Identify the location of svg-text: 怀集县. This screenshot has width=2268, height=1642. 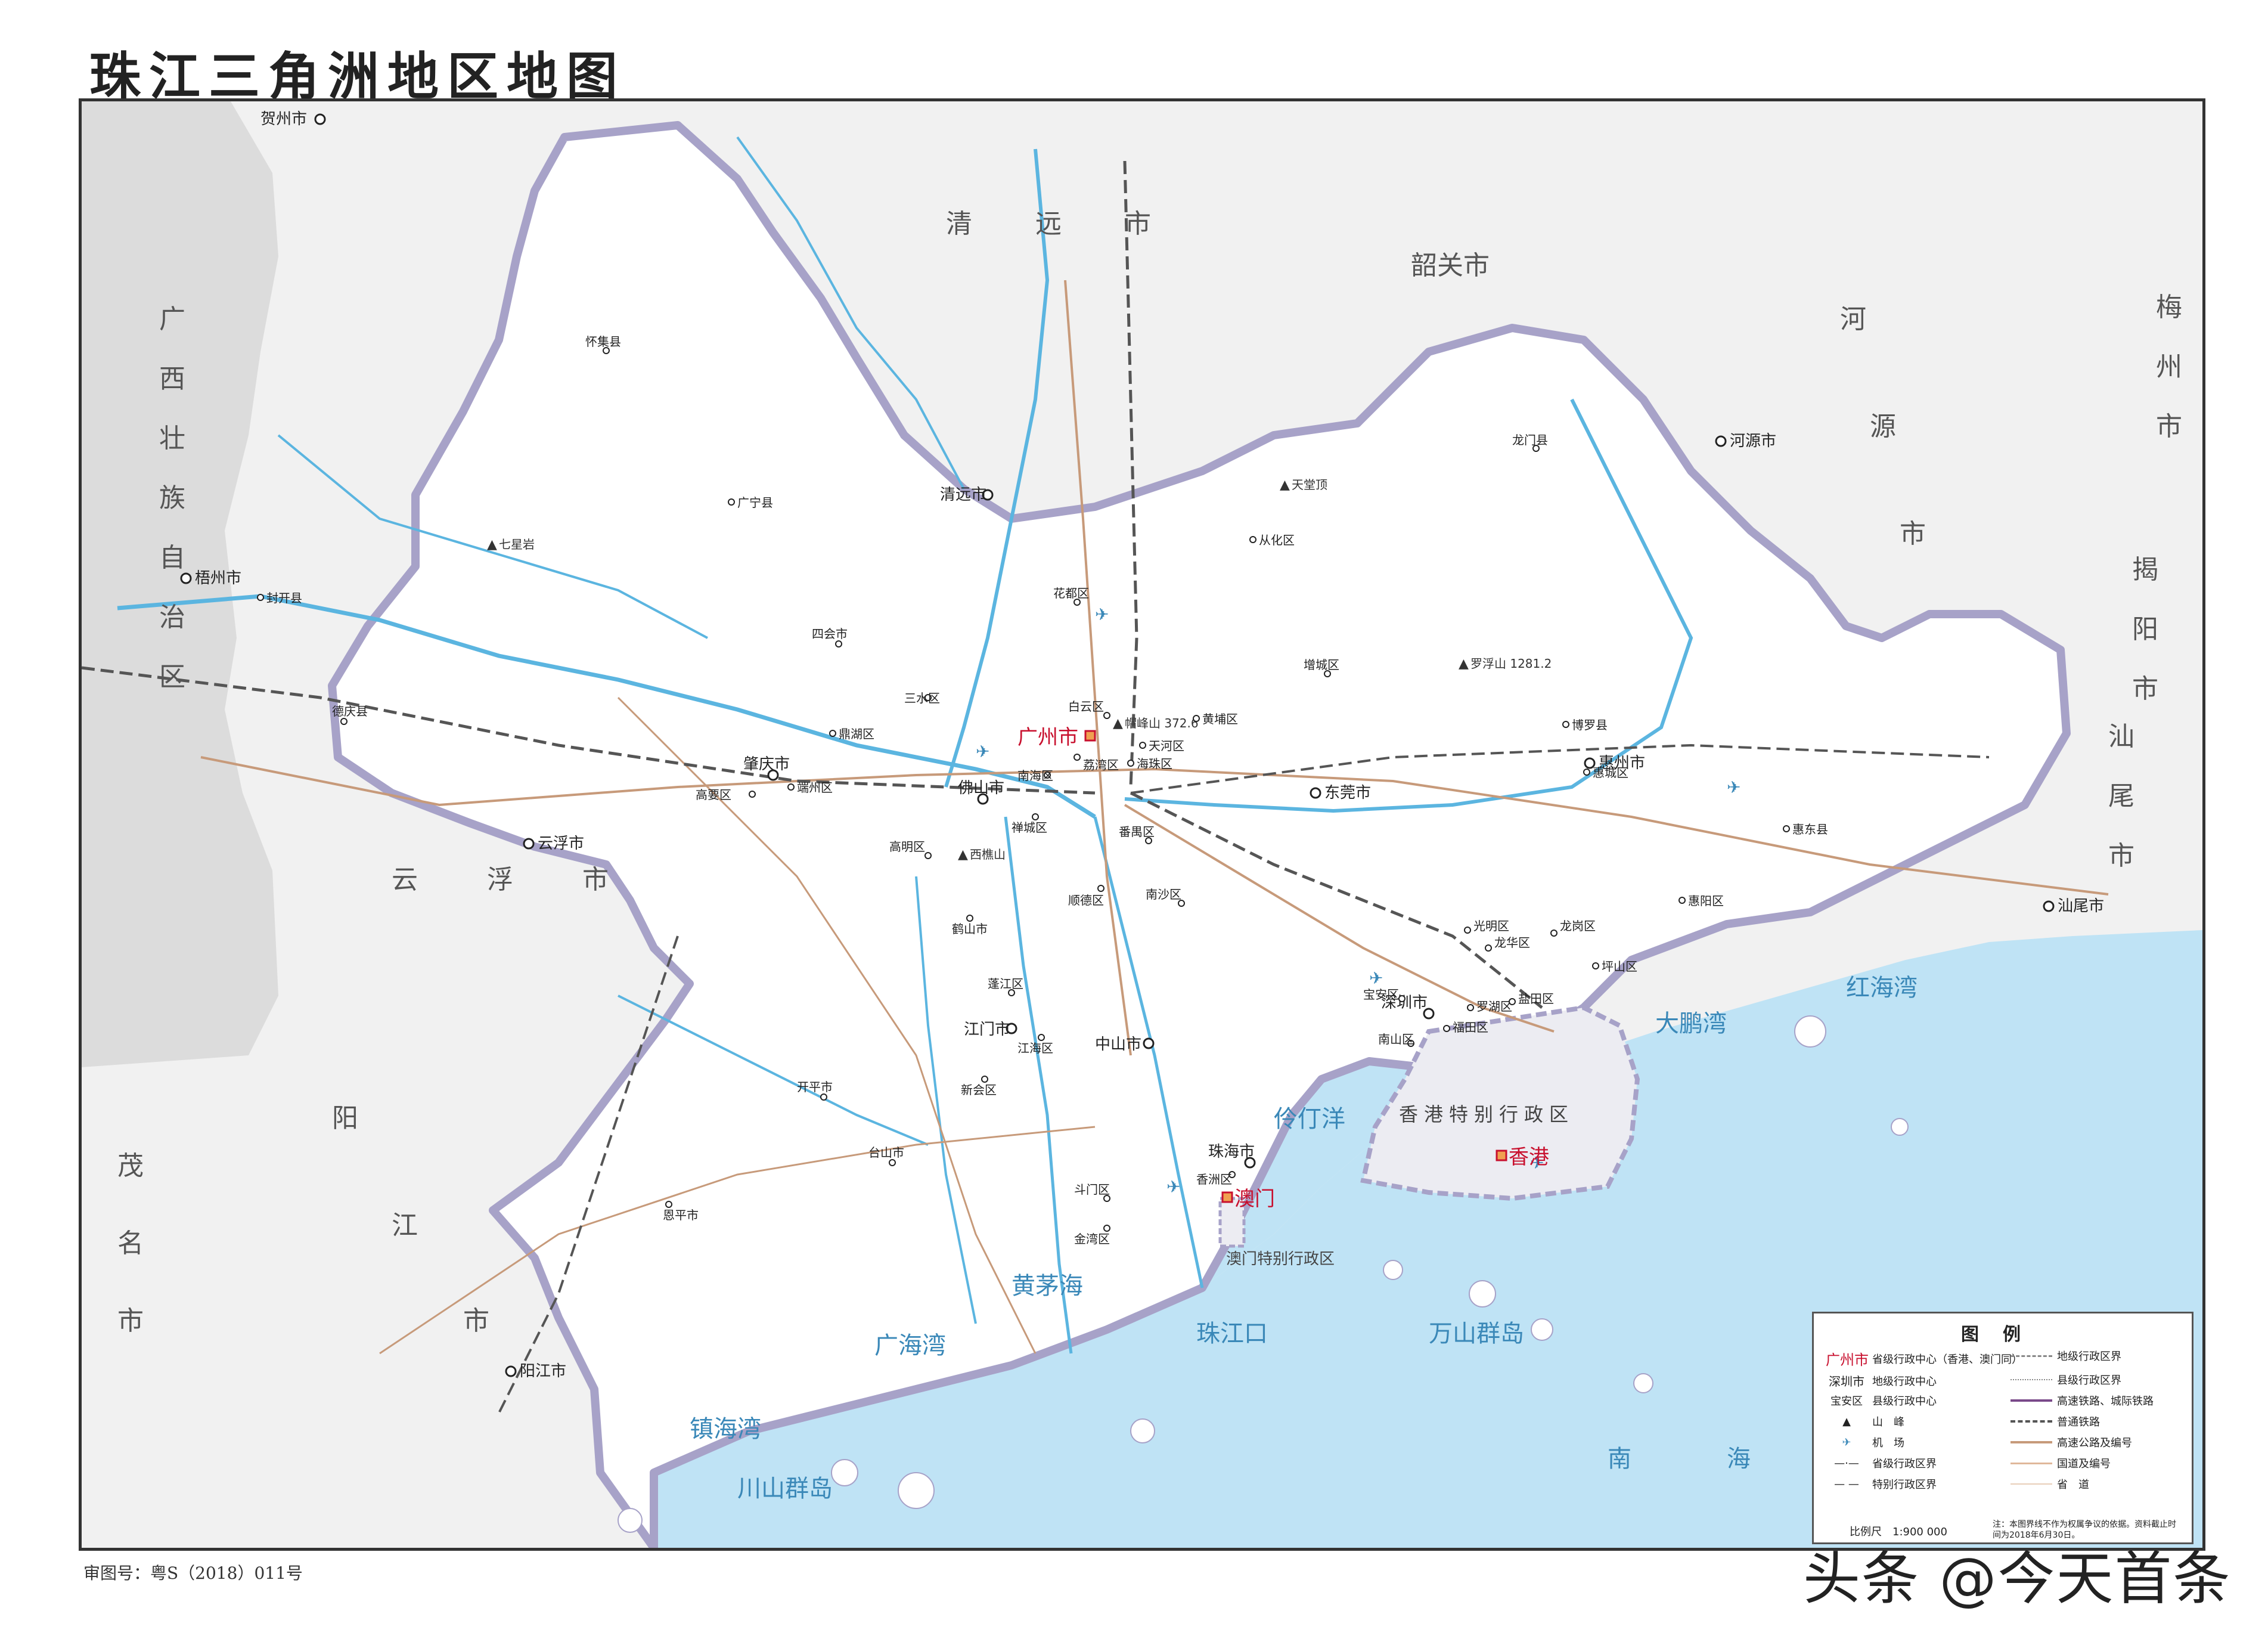
(603, 341).